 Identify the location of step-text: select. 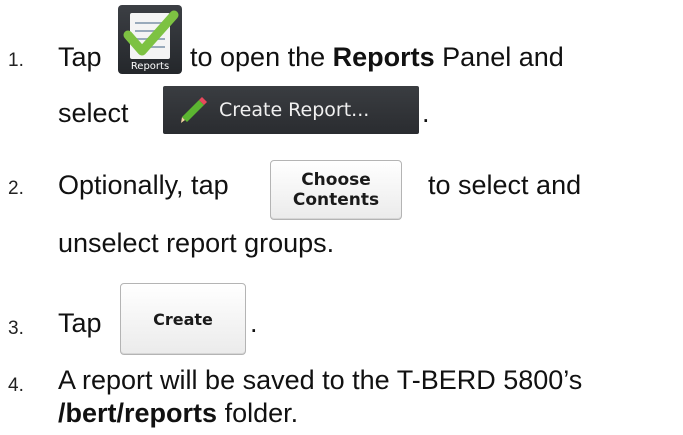
(93, 113).